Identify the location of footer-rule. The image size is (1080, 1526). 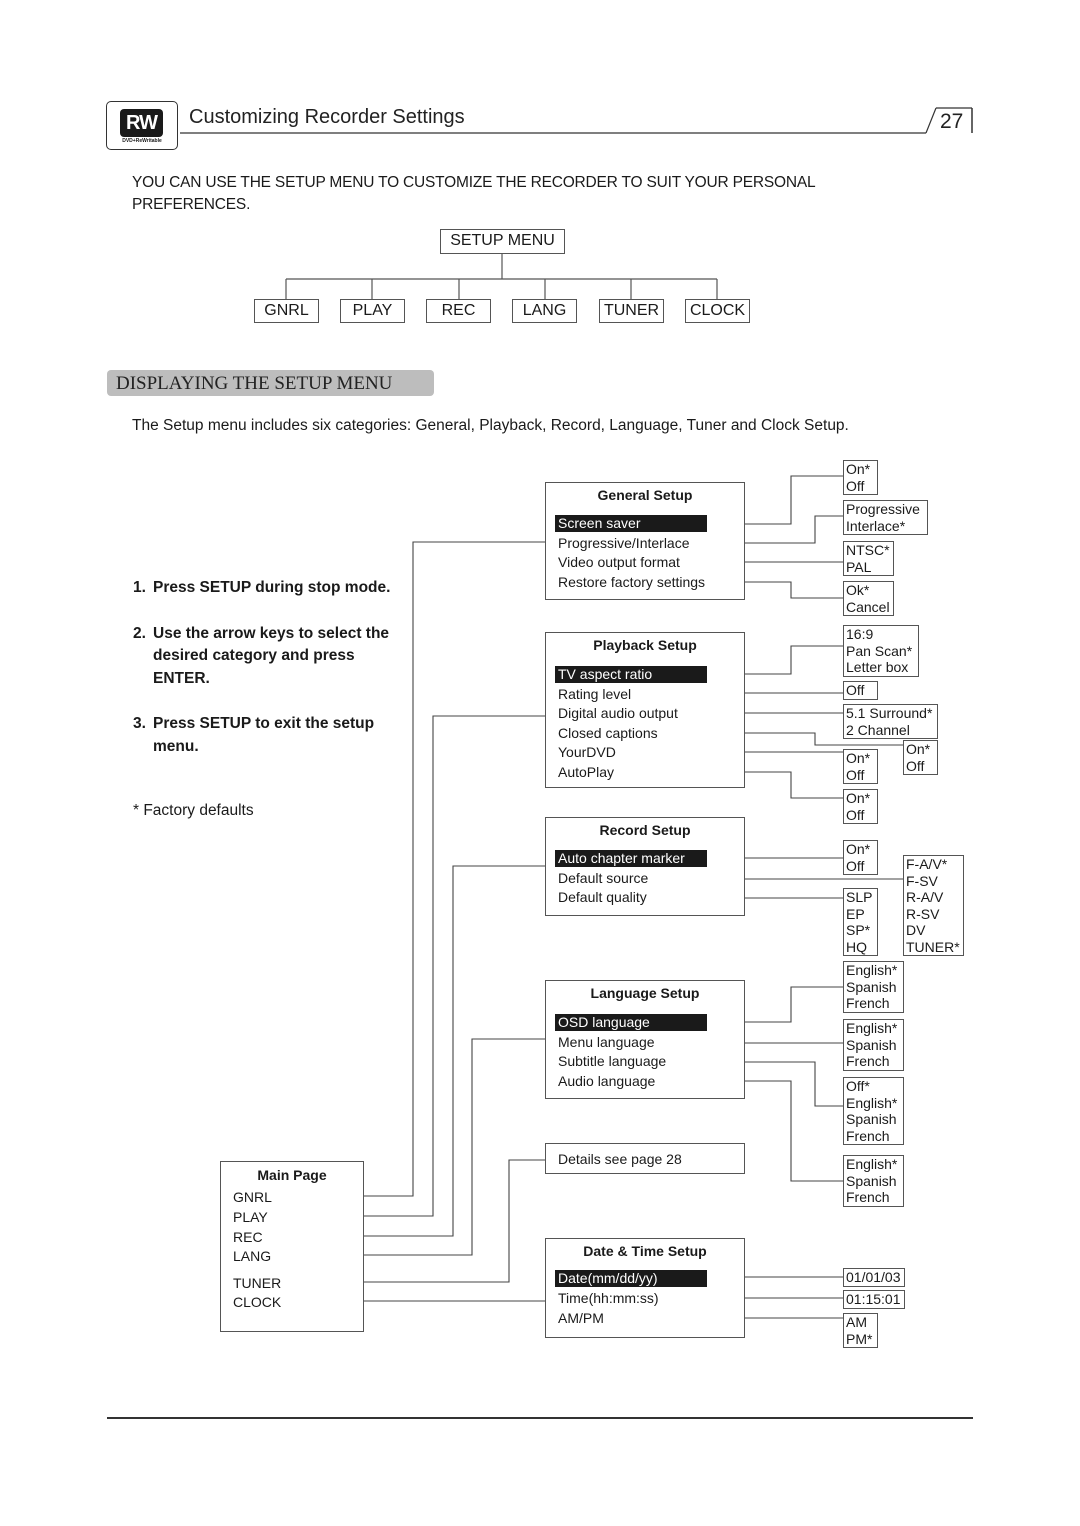
(540, 1418).